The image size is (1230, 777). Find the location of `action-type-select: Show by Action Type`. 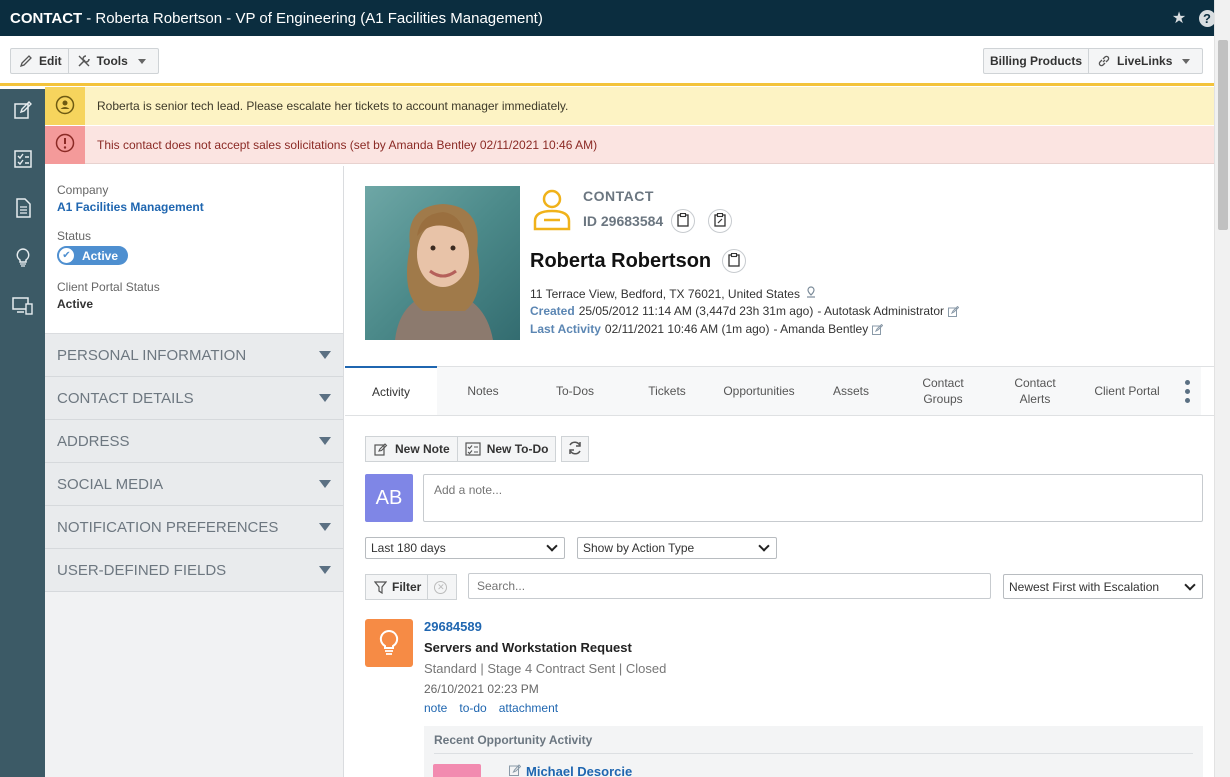

action-type-select: Show by Action Type is located at coordinates (677, 548).